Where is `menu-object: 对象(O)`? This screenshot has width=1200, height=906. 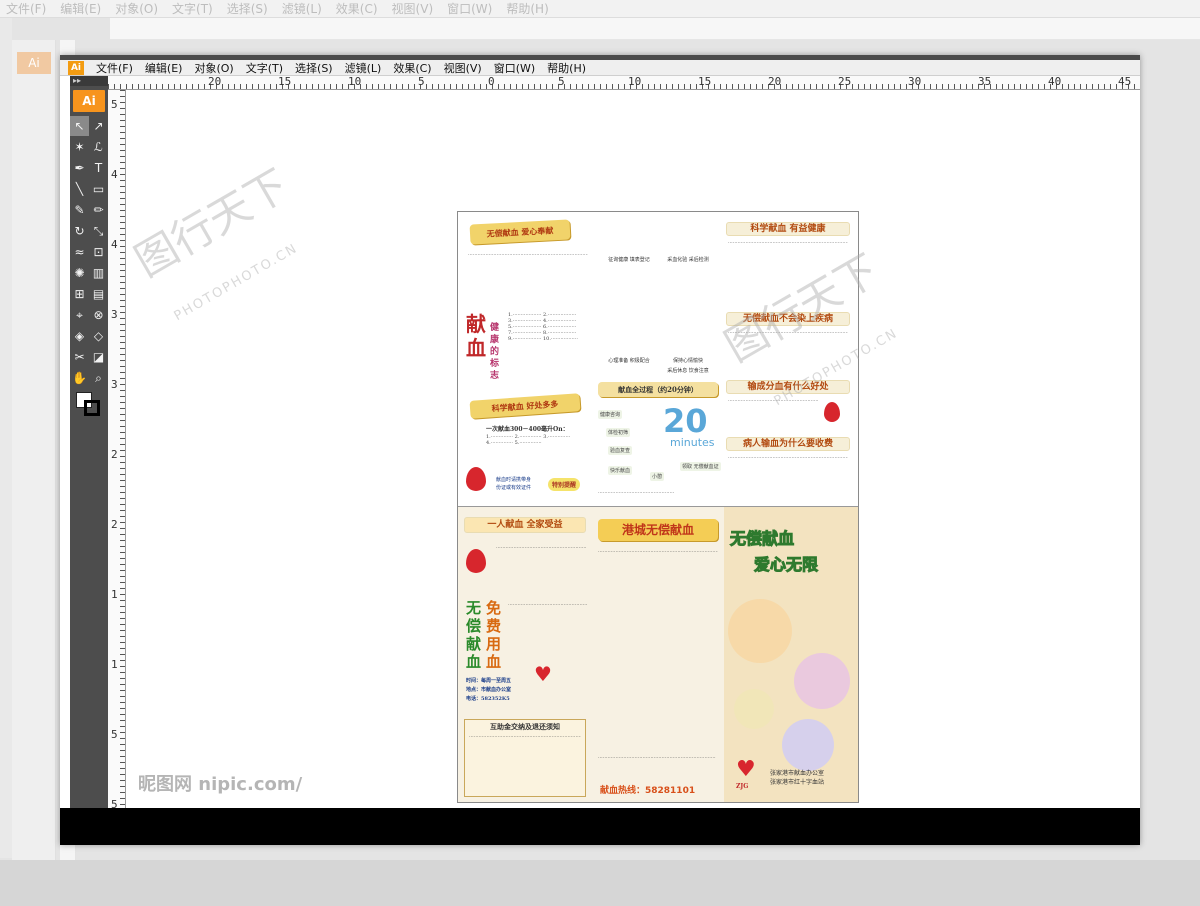 menu-object: 对象(O) is located at coordinates (213, 68).